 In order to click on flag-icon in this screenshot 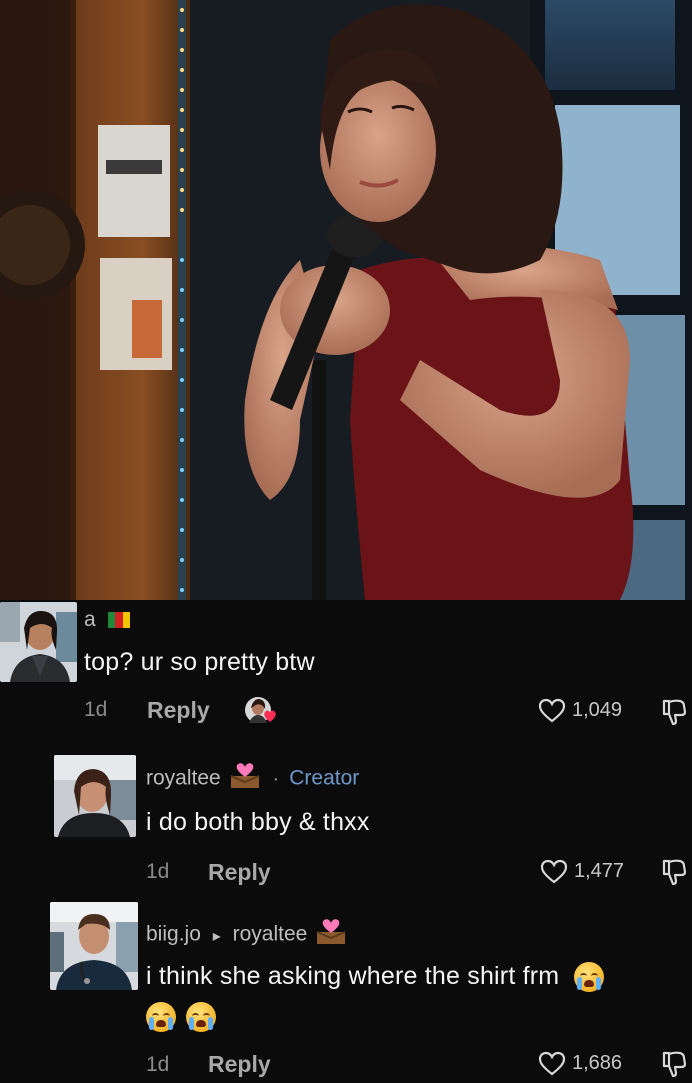, I will do `click(118, 619)`.